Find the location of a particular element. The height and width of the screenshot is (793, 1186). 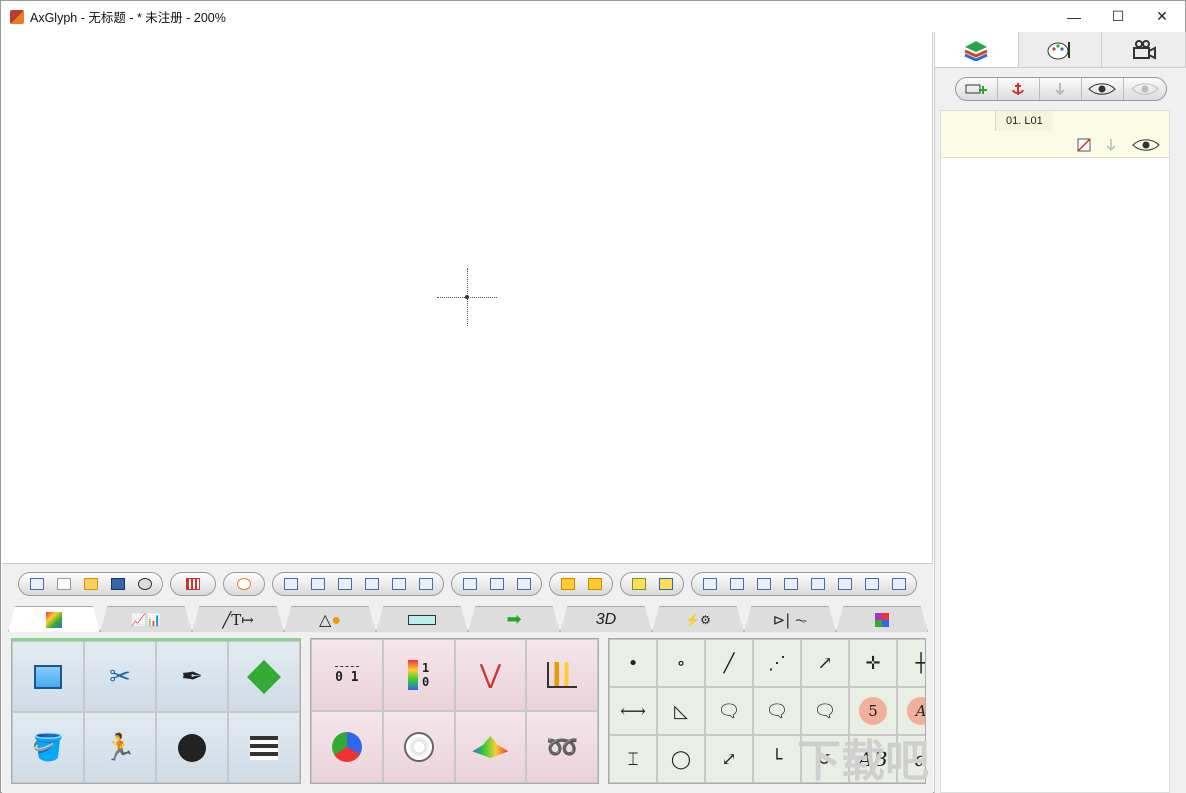

new-file-button is located at coordinates (63, 584).